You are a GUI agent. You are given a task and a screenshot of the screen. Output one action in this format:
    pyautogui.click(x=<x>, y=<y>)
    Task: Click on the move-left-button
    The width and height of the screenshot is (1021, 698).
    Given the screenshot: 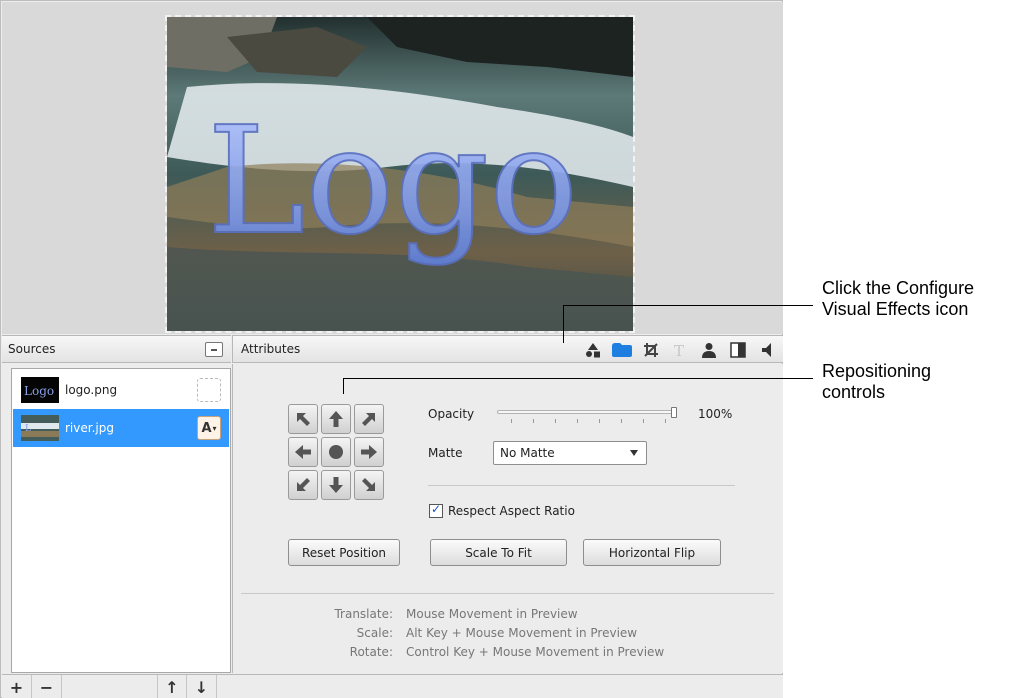 What is the action you would take?
    pyautogui.click(x=303, y=452)
    